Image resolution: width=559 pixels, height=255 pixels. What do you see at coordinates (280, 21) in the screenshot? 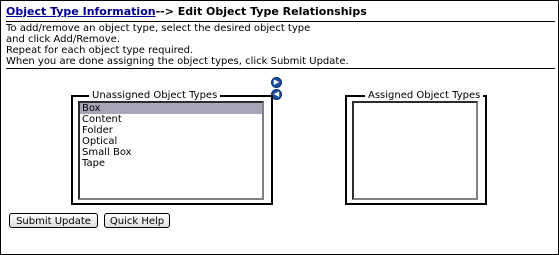
I see `header-divider` at bounding box center [280, 21].